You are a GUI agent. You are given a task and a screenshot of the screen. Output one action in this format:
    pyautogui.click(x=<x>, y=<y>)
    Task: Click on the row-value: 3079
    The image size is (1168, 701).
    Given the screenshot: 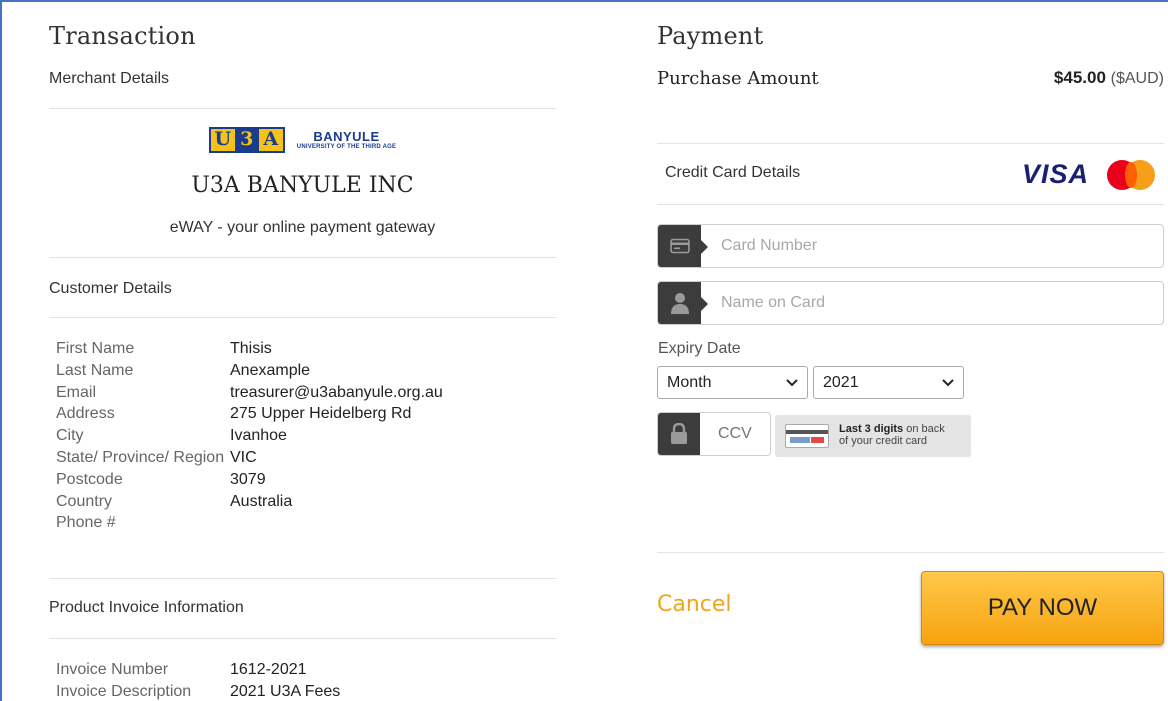 What is the action you would take?
    pyautogui.click(x=248, y=479)
    